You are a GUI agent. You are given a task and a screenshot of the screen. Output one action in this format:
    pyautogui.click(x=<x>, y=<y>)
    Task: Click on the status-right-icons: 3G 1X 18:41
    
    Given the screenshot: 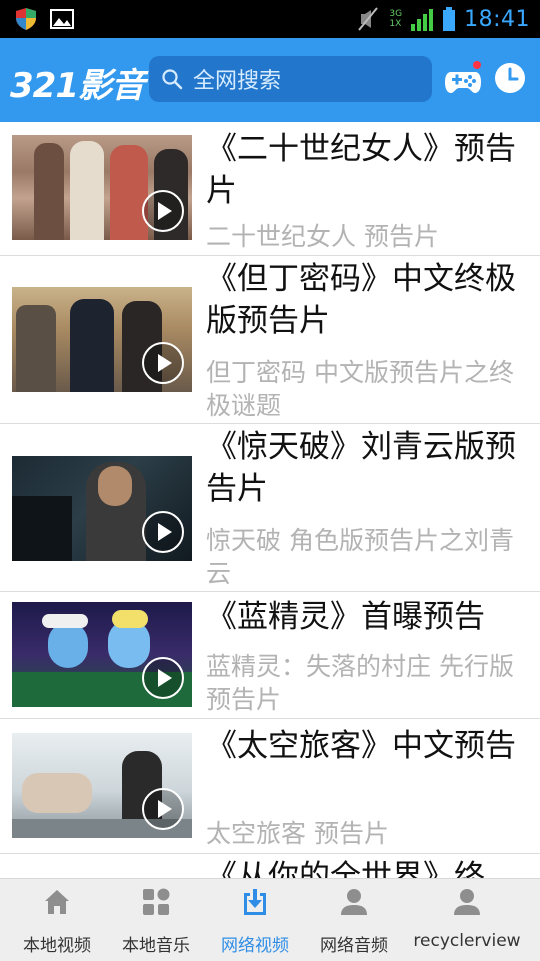 What is the action you would take?
    pyautogui.click(x=442, y=19)
    